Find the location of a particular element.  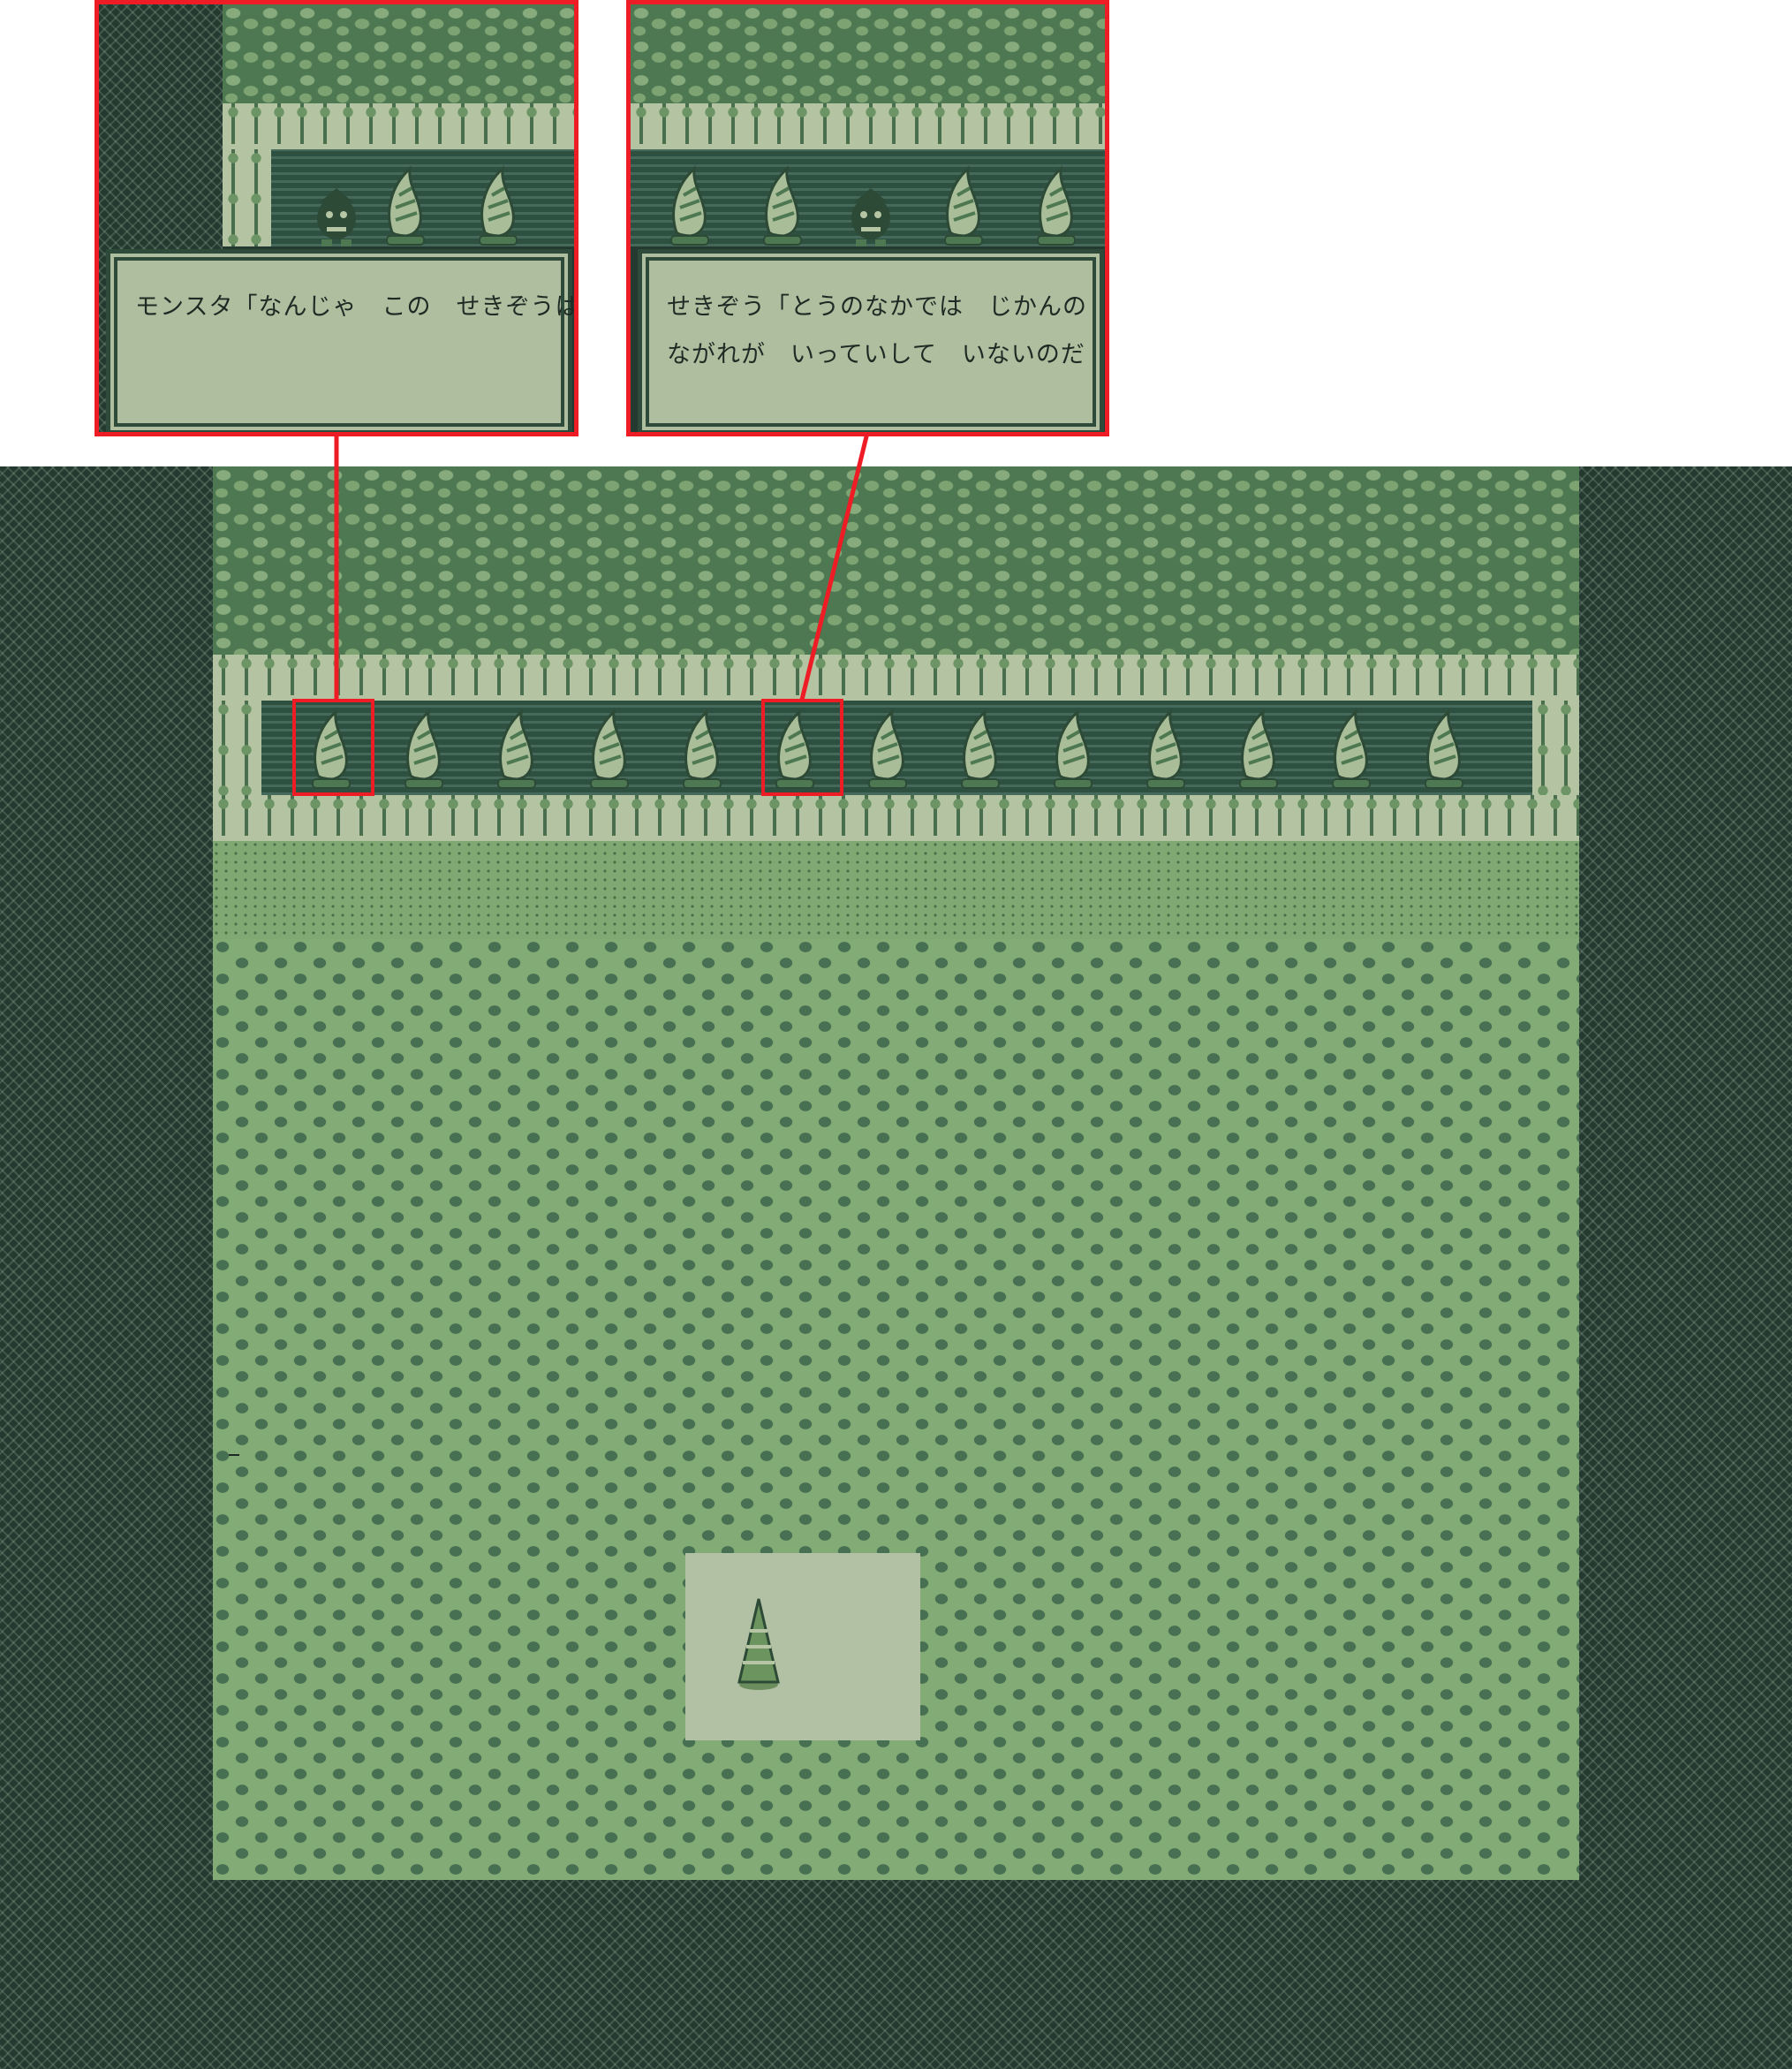

dialog-box-left: モンスタ「なんじゃ この せきぞうは is located at coordinates (340, 340).